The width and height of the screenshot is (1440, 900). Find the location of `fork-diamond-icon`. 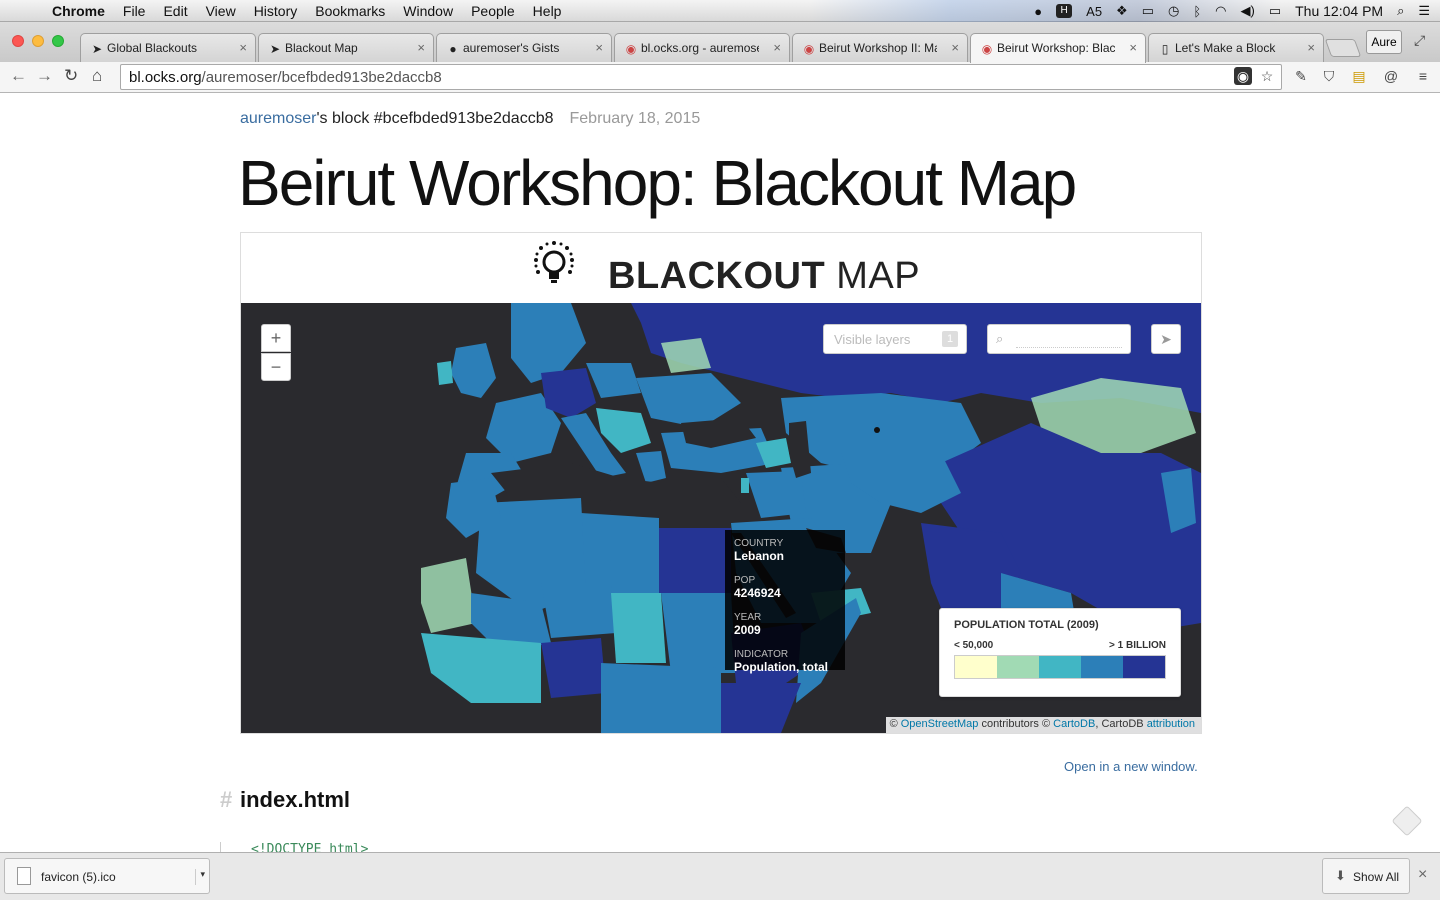

fork-diamond-icon is located at coordinates (1407, 821).